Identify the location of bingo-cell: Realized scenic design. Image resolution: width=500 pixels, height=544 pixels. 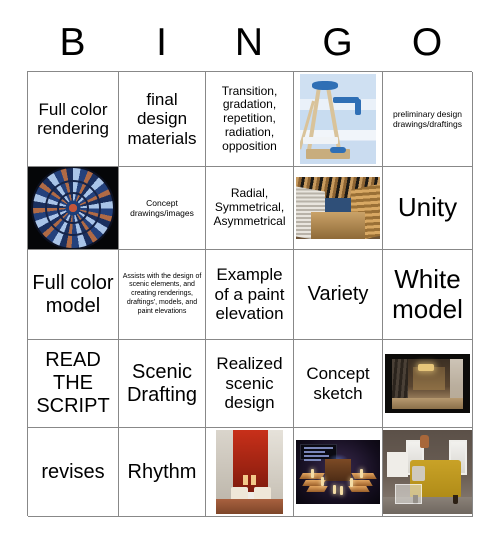
(250, 384).